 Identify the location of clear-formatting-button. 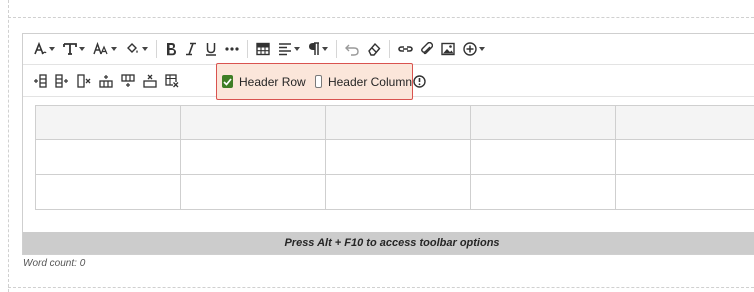
(374, 49).